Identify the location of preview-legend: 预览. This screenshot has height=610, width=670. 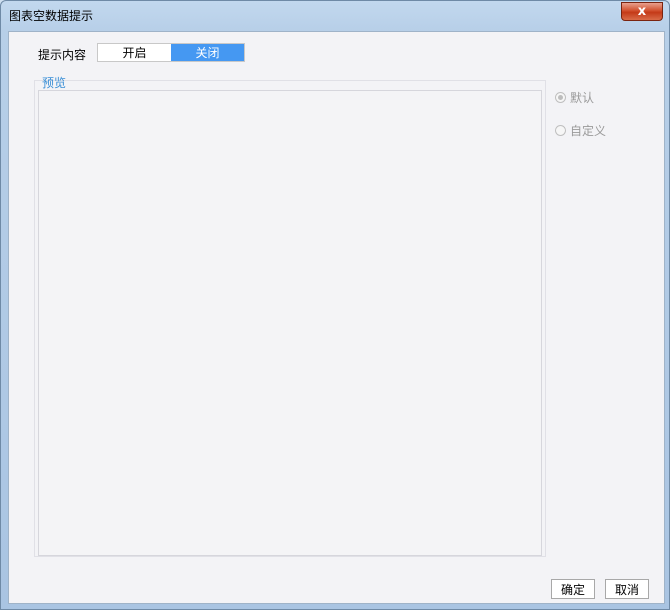
(54, 83).